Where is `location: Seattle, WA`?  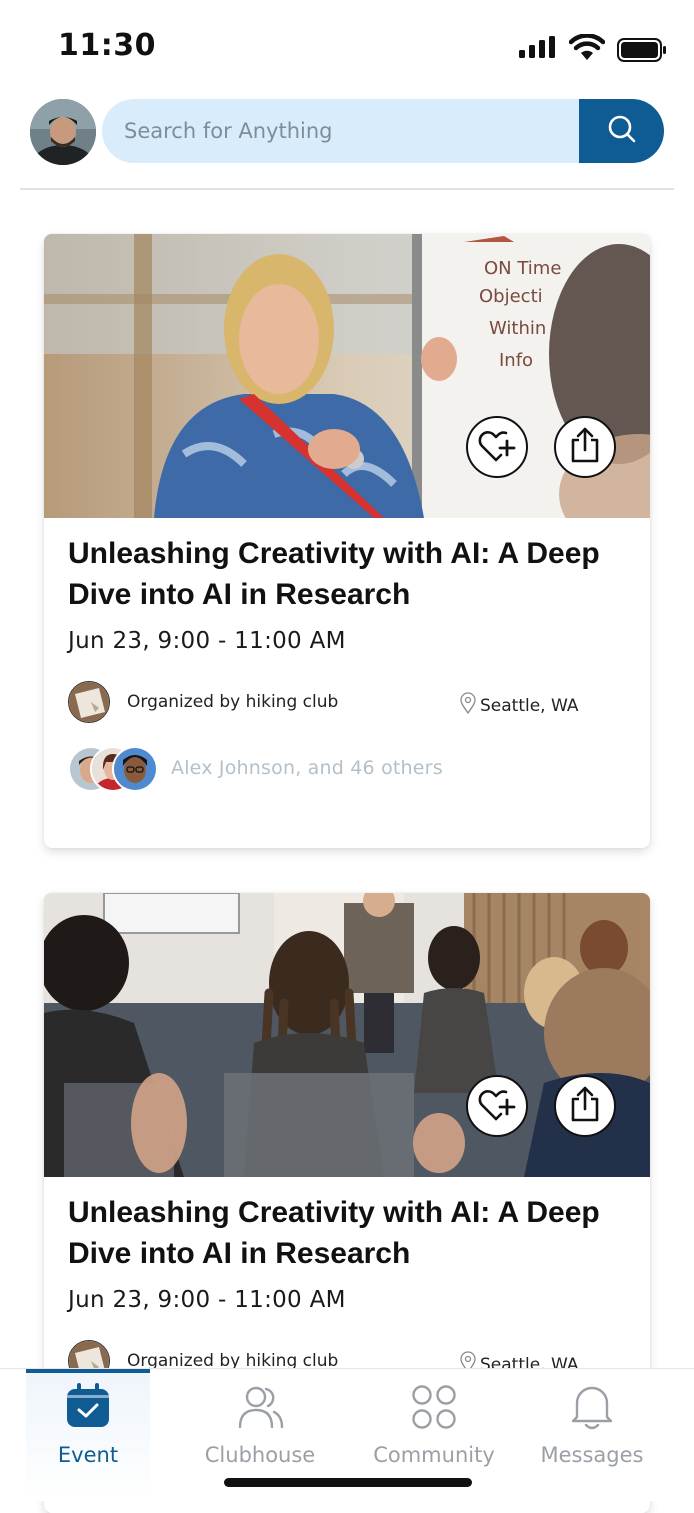
location: Seattle, WA is located at coordinates (519, 705).